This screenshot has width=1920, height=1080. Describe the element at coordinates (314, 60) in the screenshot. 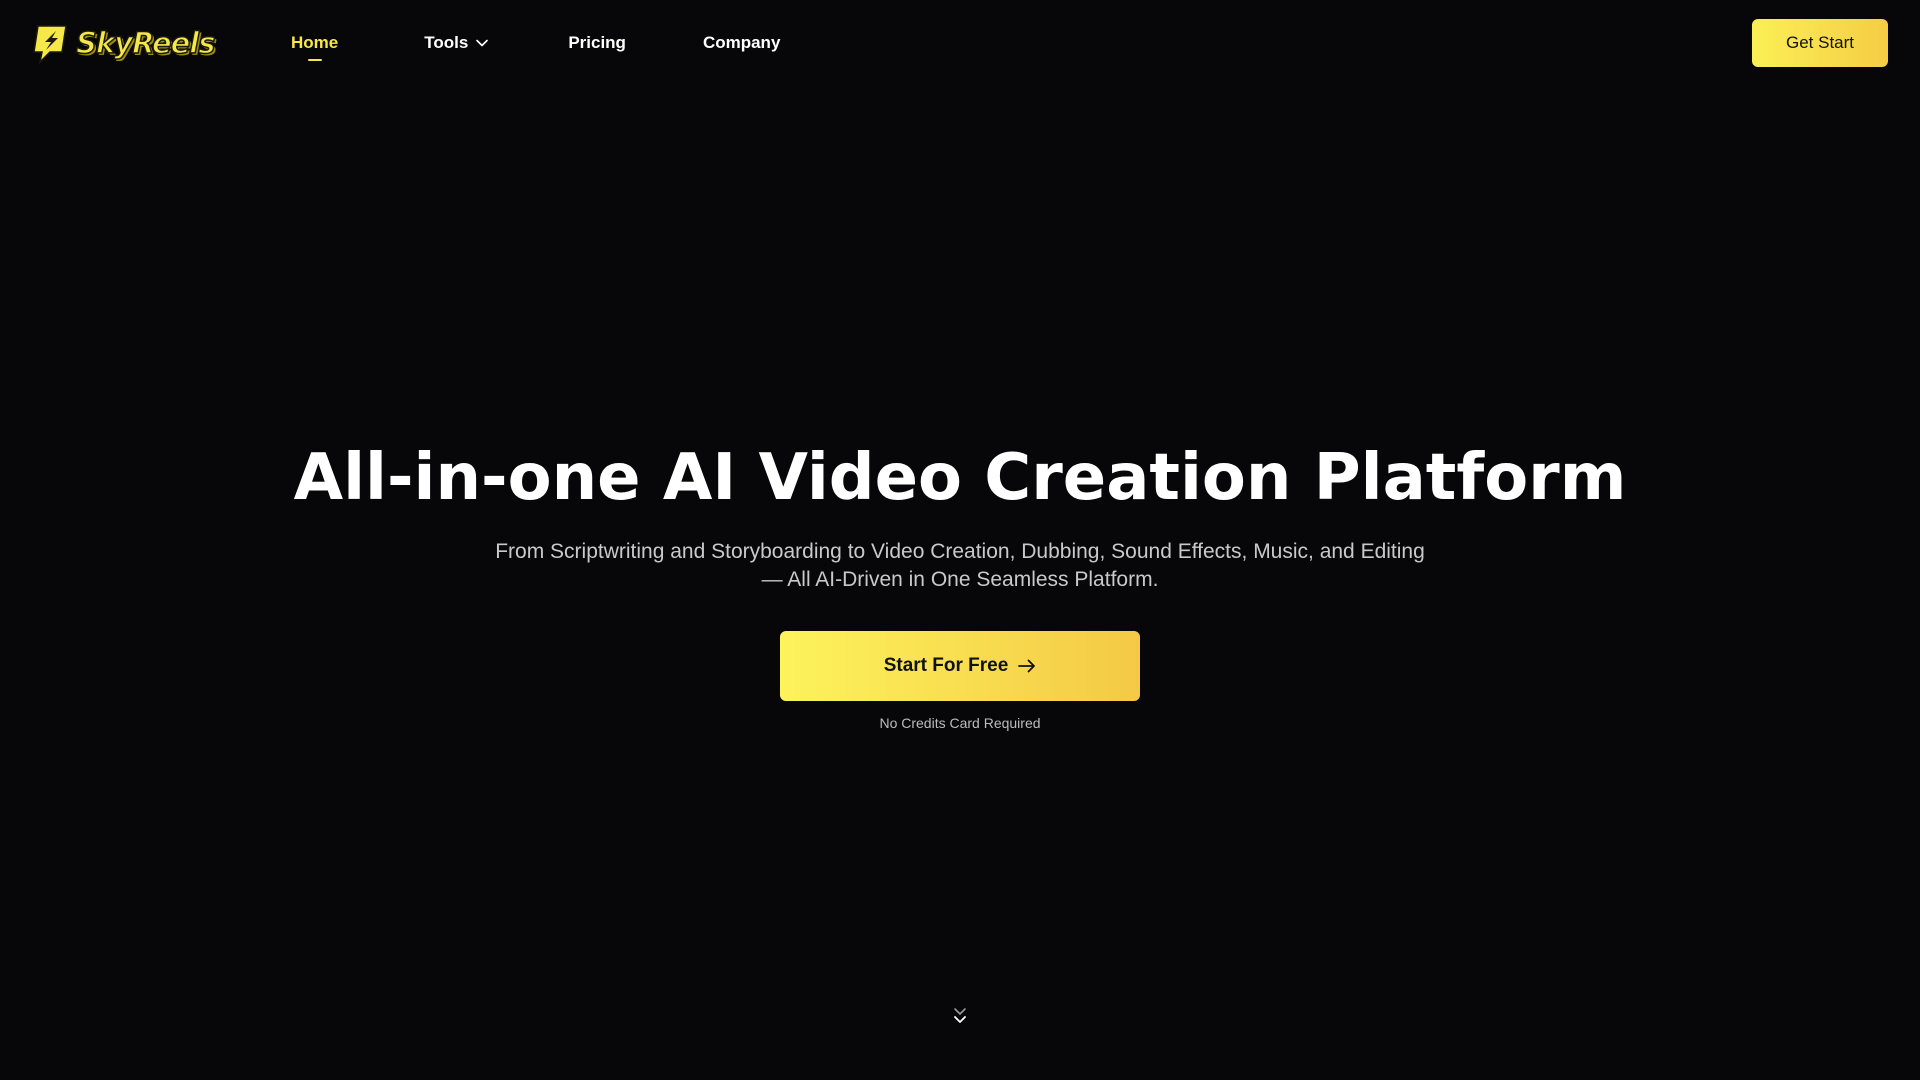

I see `active-indicator` at that location.